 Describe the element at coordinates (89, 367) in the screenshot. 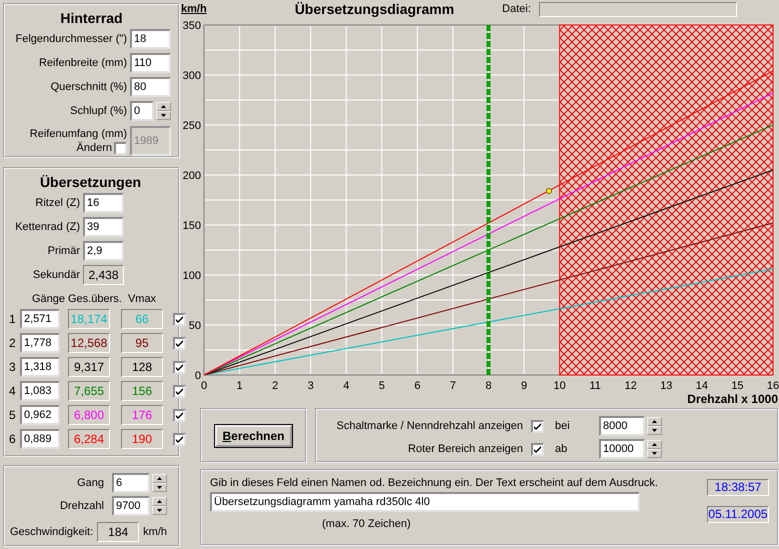

I see `readout-field: 9,317` at that location.